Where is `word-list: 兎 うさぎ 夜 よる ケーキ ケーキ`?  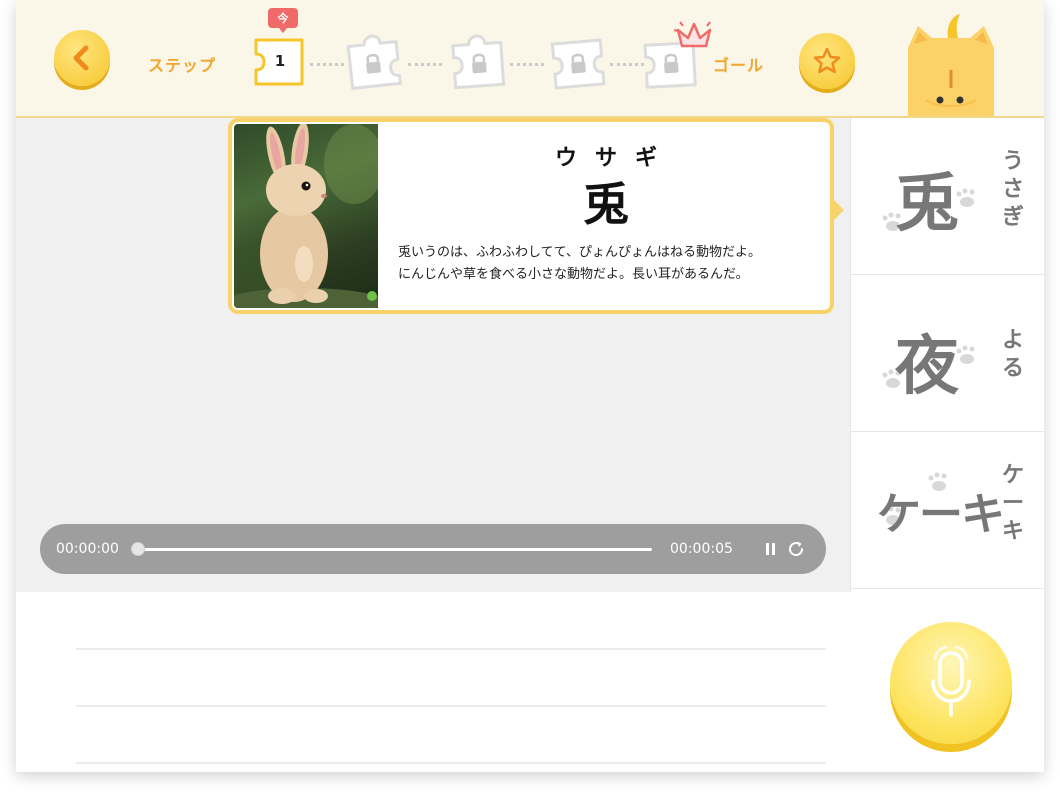 word-list: 兎 うさぎ 夜 よる ケーキ ケーキ is located at coordinates (947, 355).